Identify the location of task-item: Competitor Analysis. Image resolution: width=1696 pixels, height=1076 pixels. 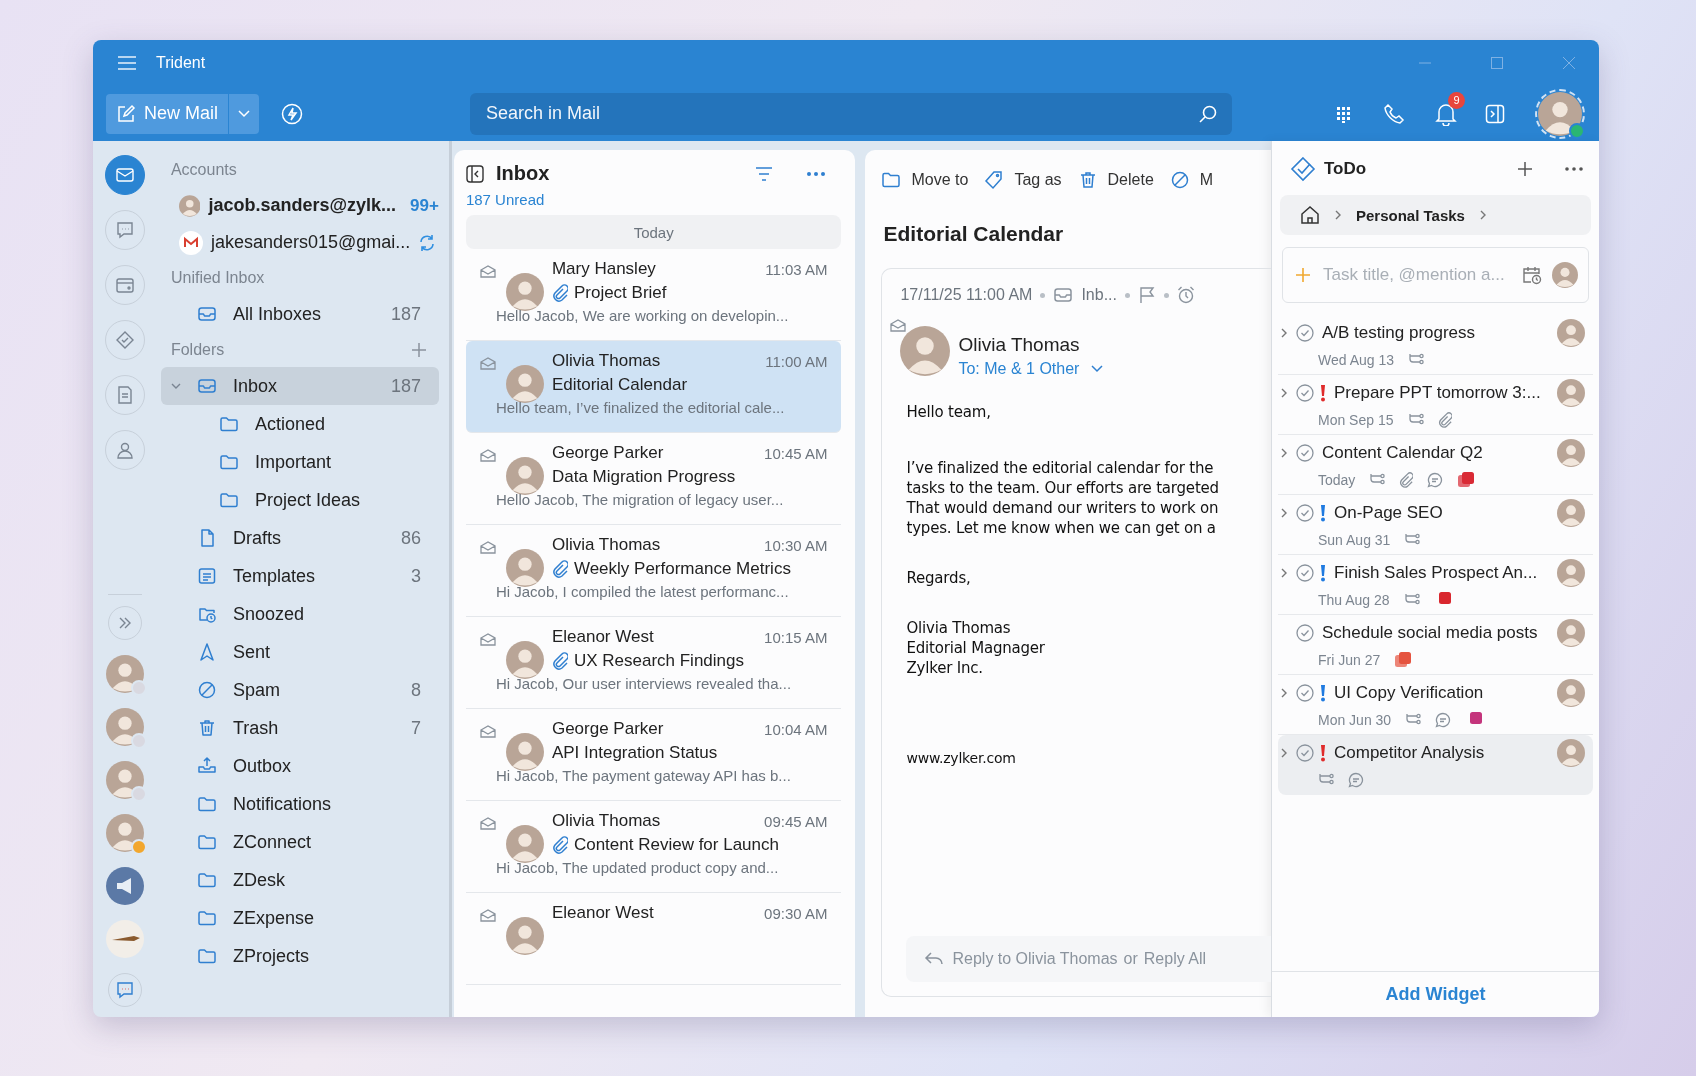
(1435, 765).